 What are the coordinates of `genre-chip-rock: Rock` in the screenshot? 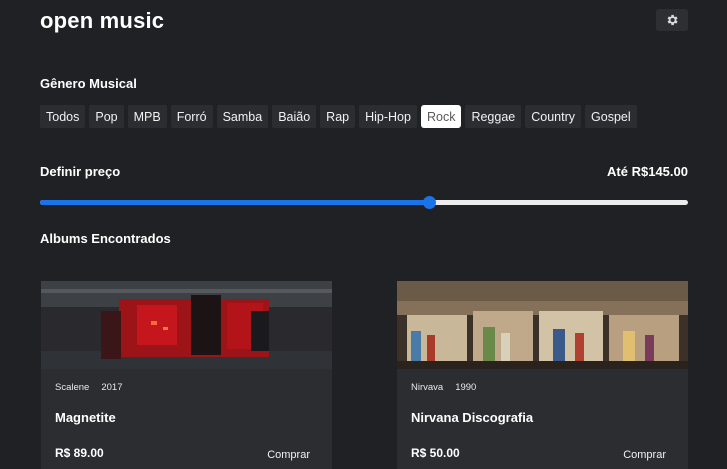 It's located at (441, 116).